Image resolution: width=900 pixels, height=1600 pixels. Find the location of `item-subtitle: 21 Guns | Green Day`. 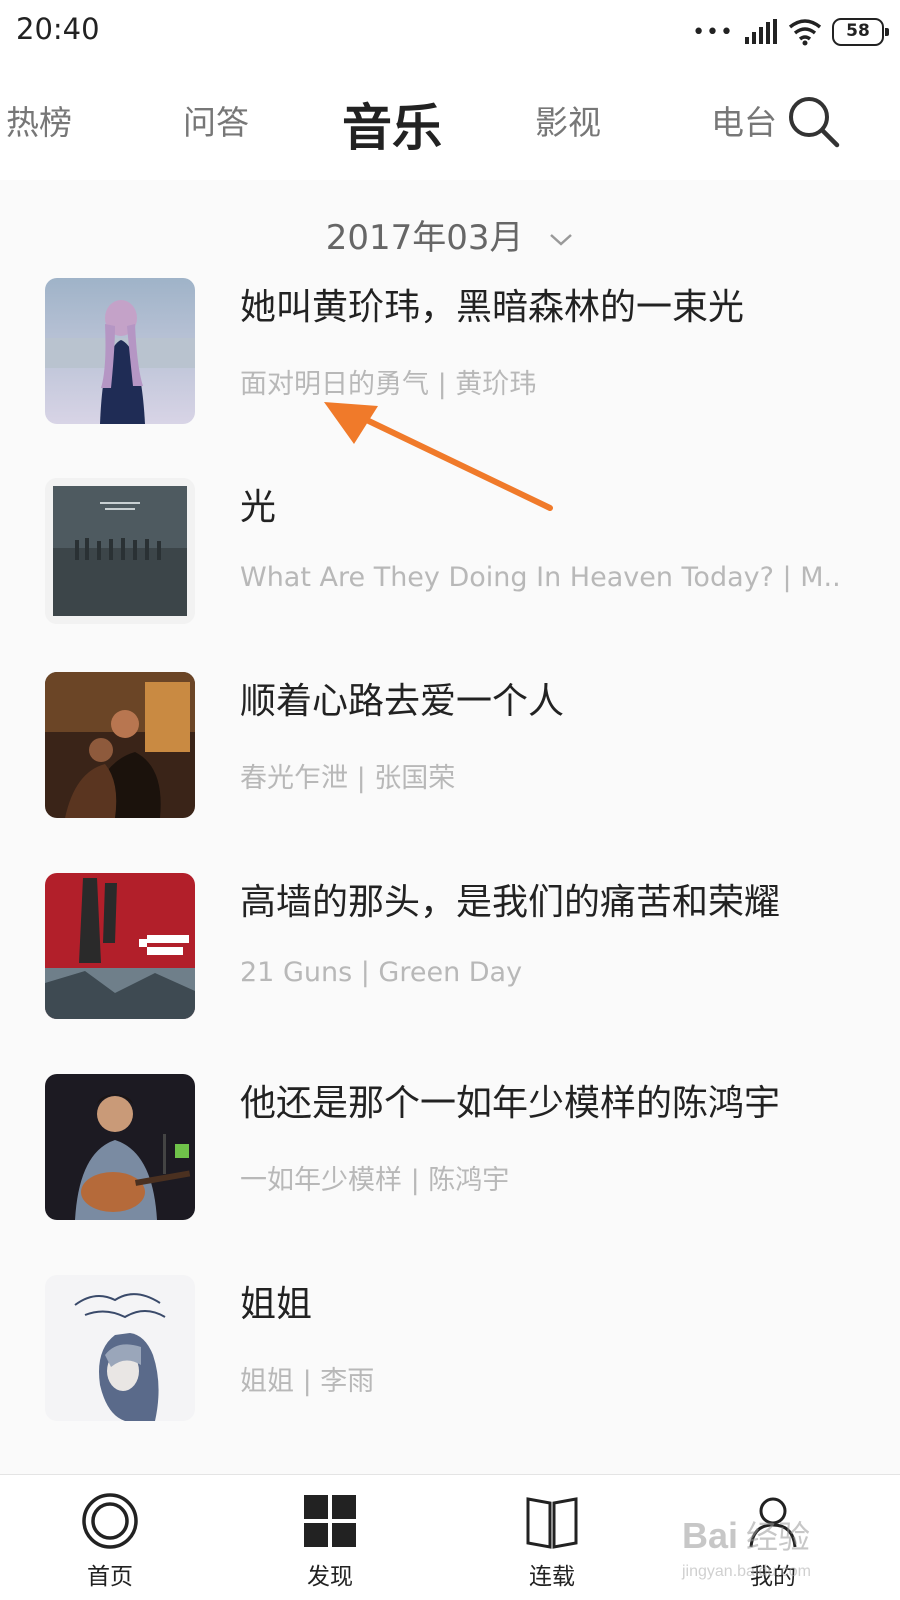

item-subtitle: 21 Guns | Green Day is located at coordinates (381, 972).